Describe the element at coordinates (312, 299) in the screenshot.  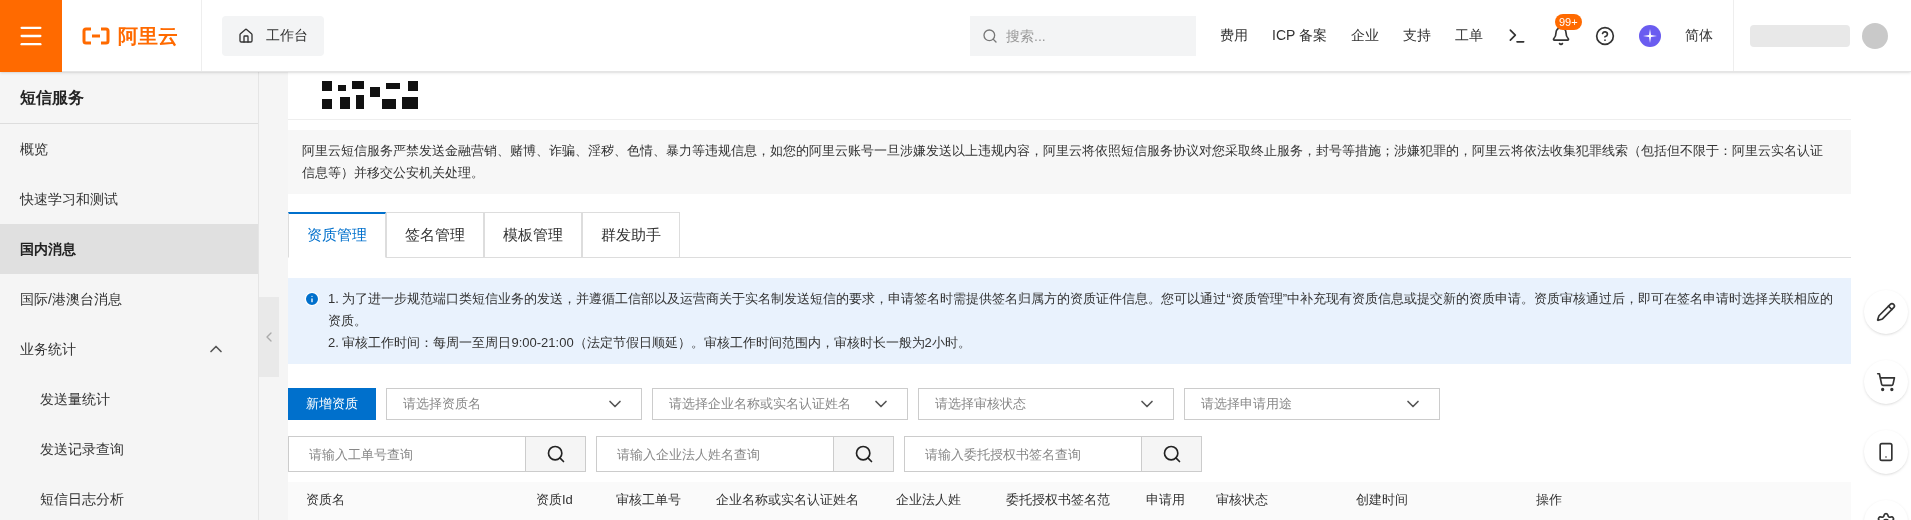
I see `info-icon` at that location.